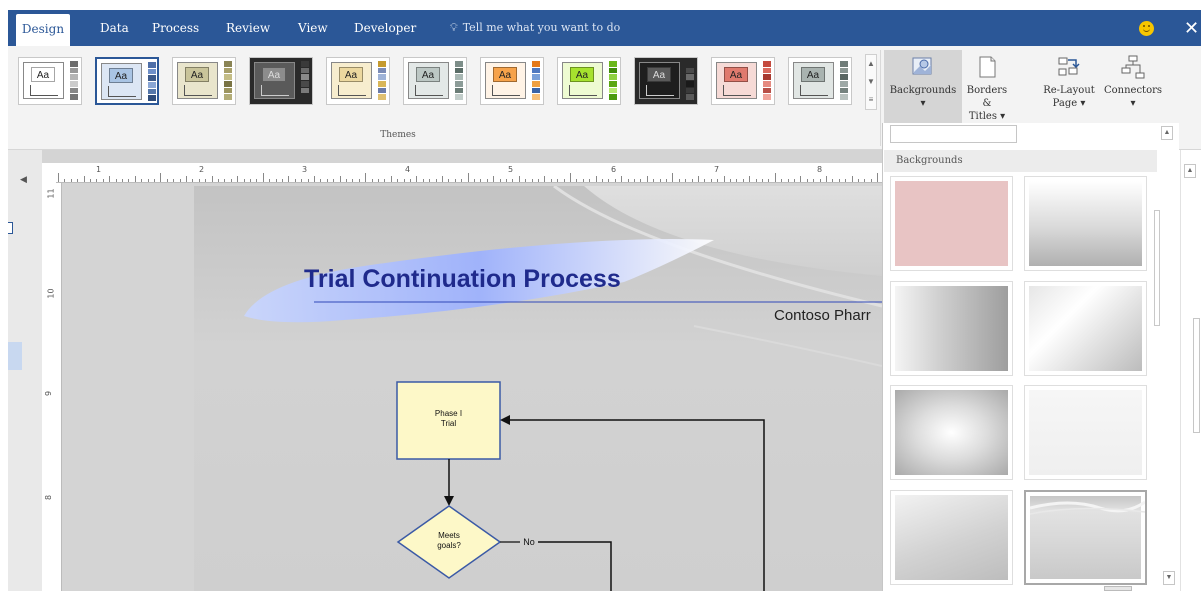 The image size is (1201, 591). What do you see at coordinates (51, 293) in the screenshot?
I see `ruler-number: 10` at bounding box center [51, 293].